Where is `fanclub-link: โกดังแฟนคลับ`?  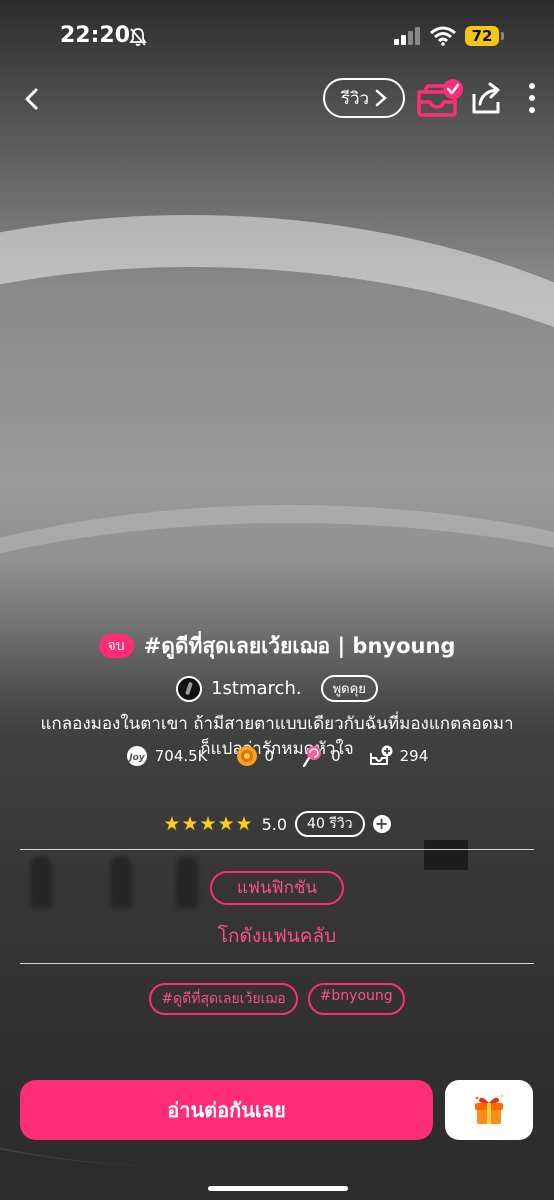 fanclub-link: โกดังแฟนคลับ is located at coordinates (277, 936).